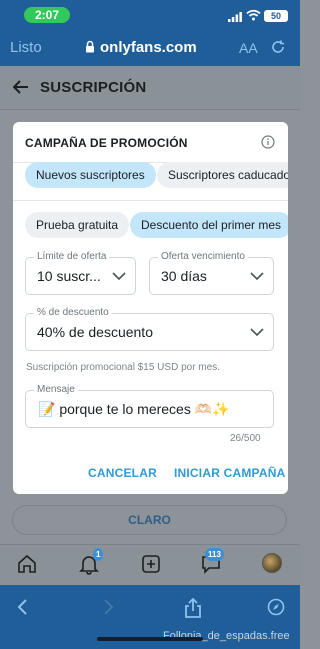 The width and height of the screenshot is (320, 649). What do you see at coordinates (222, 175) in the screenshot?
I see `chip-expired-subscribers: Suscriptores caducados` at bounding box center [222, 175].